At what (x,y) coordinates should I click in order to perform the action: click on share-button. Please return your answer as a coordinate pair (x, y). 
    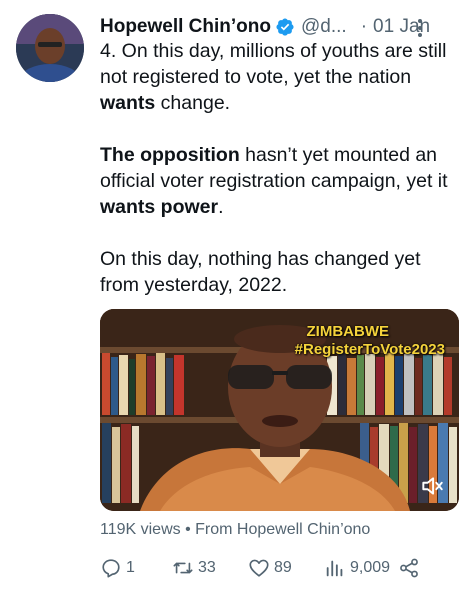
    Looking at the image, I should click on (409, 568).